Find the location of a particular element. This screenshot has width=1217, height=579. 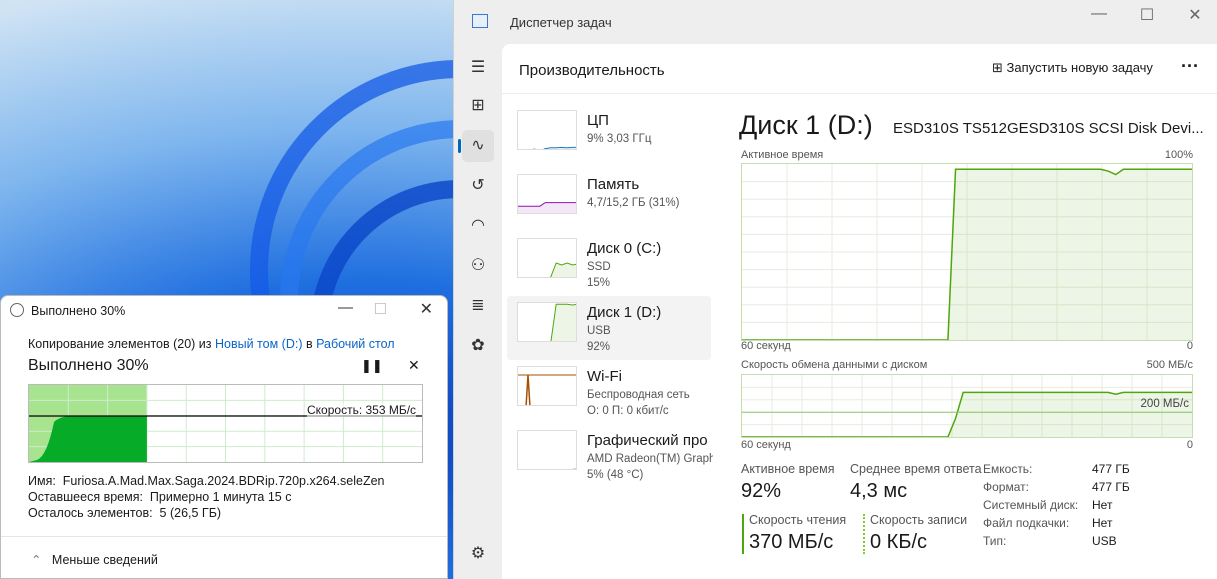

source-link: Новый том (D:) is located at coordinates (259, 344).